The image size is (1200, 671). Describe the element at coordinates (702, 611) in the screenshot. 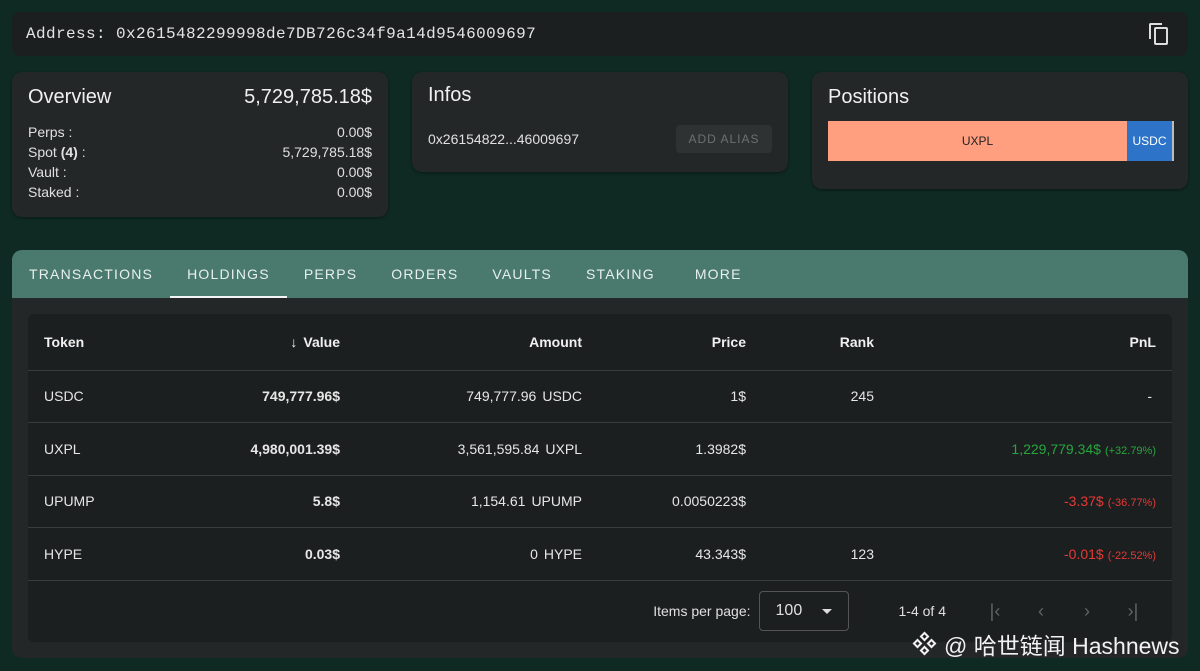

I see `items-per-page-label: Items per page:` at that location.